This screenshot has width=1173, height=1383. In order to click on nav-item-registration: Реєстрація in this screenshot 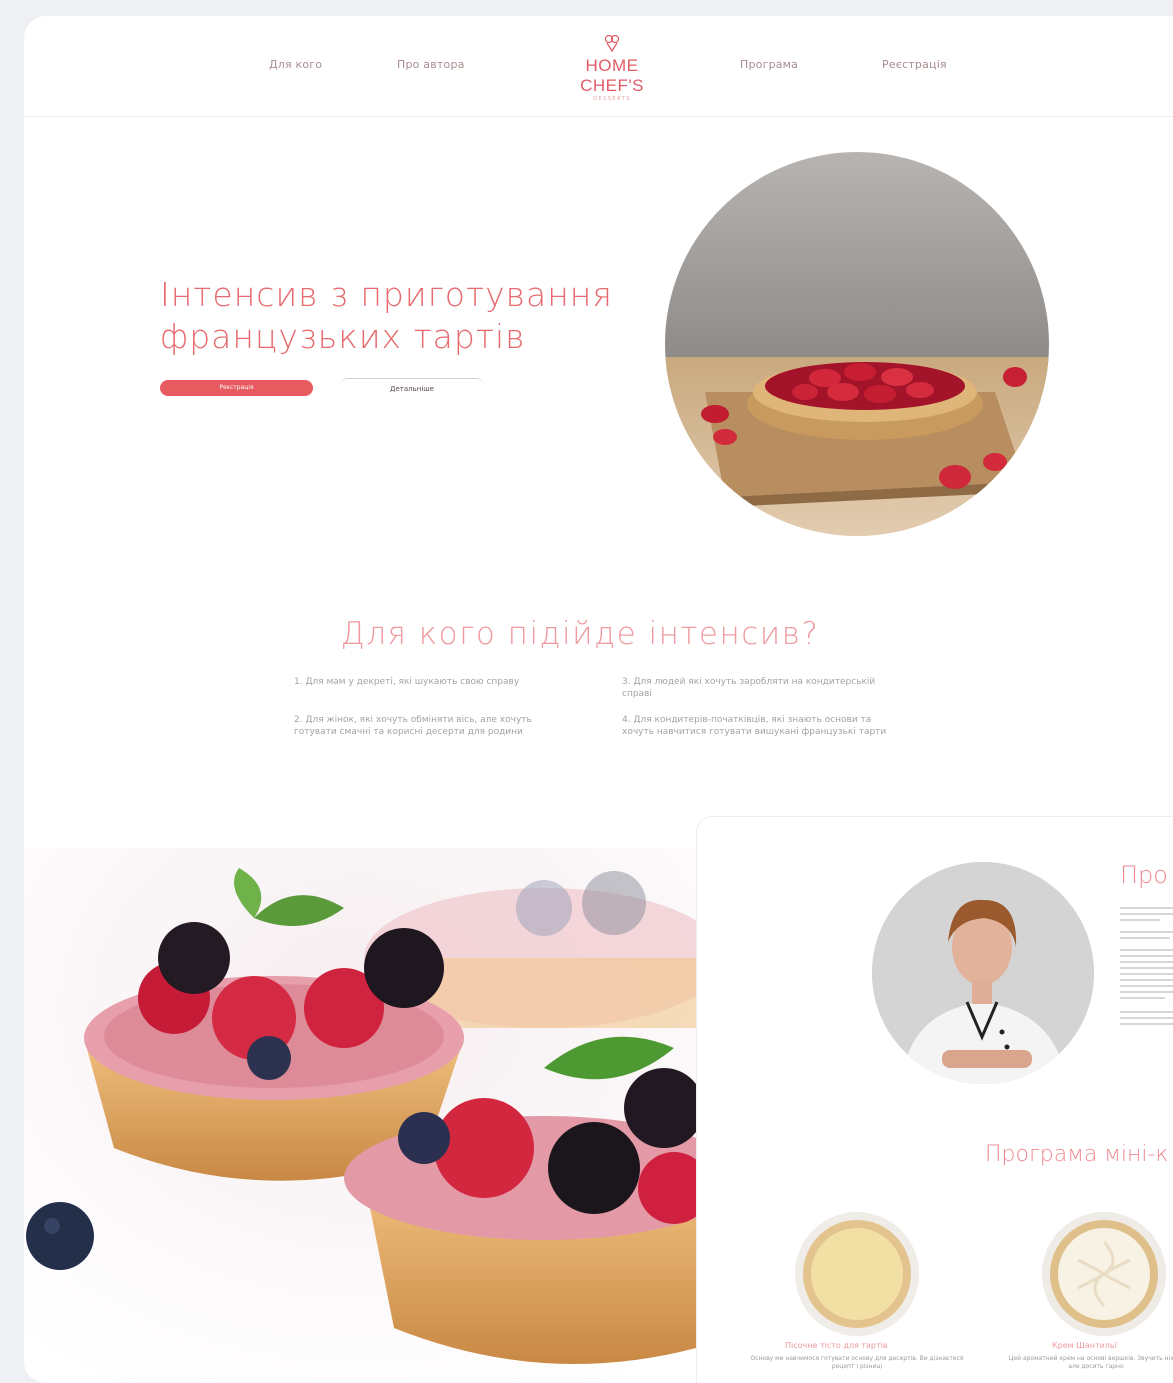, I will do `click(914, 64)`.